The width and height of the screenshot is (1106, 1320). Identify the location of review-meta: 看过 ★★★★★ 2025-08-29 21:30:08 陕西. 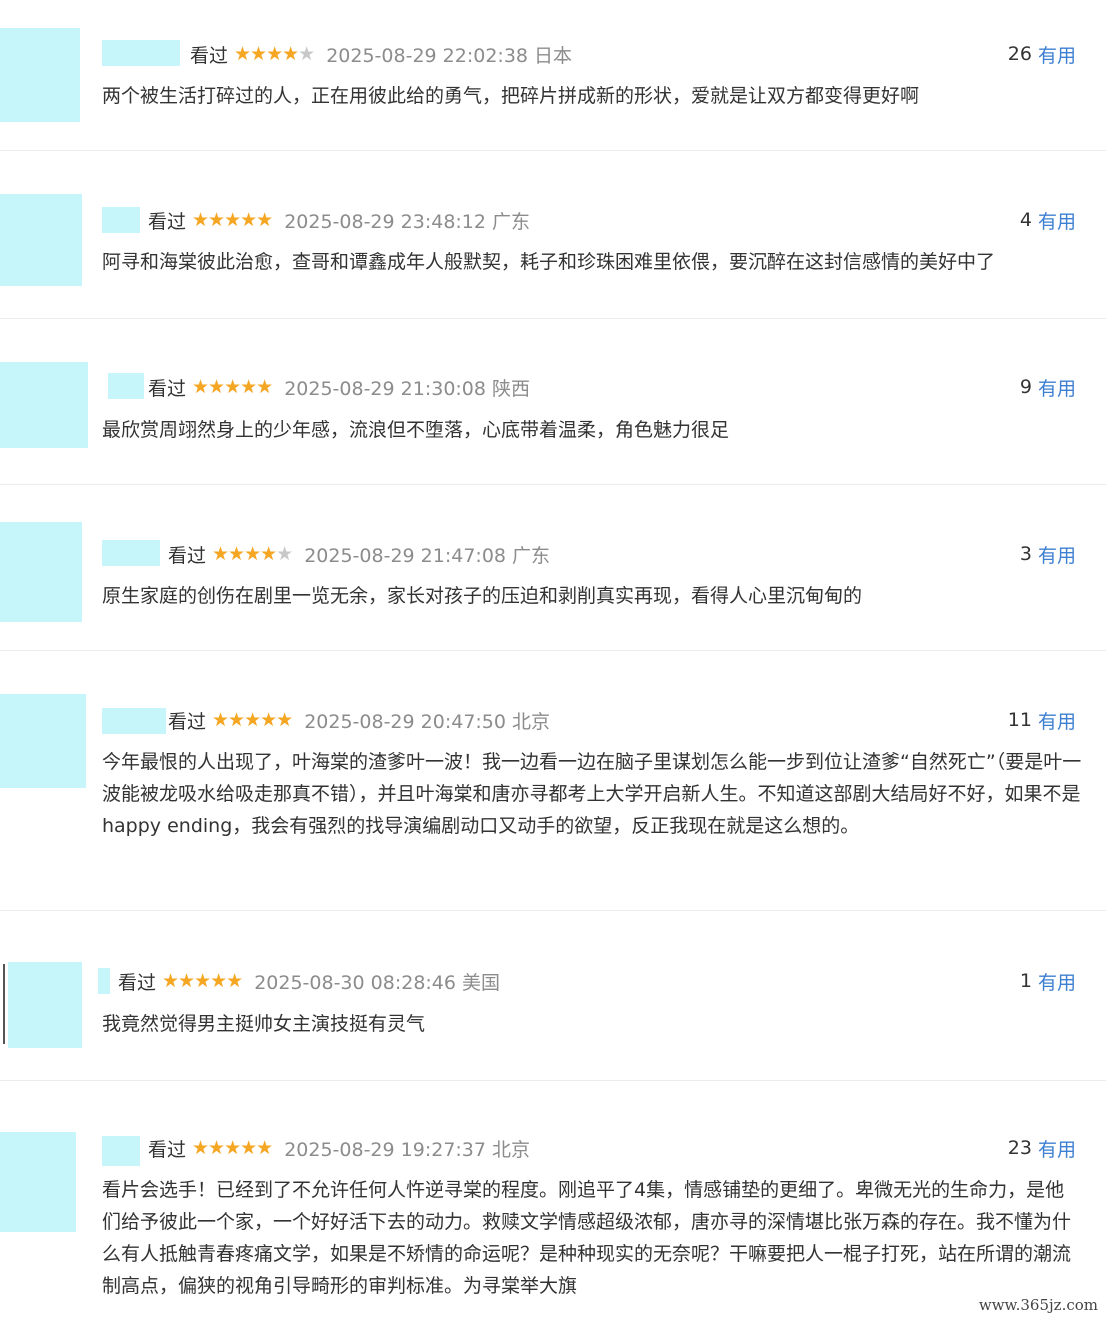
(339, 387).